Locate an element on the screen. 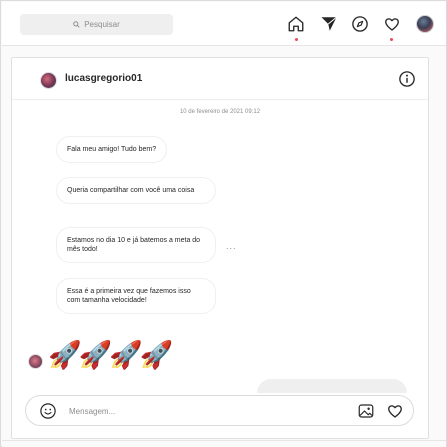 The height and width of the screenshot is (447, 447). bottom-bar is located at coordinates (224, 443).